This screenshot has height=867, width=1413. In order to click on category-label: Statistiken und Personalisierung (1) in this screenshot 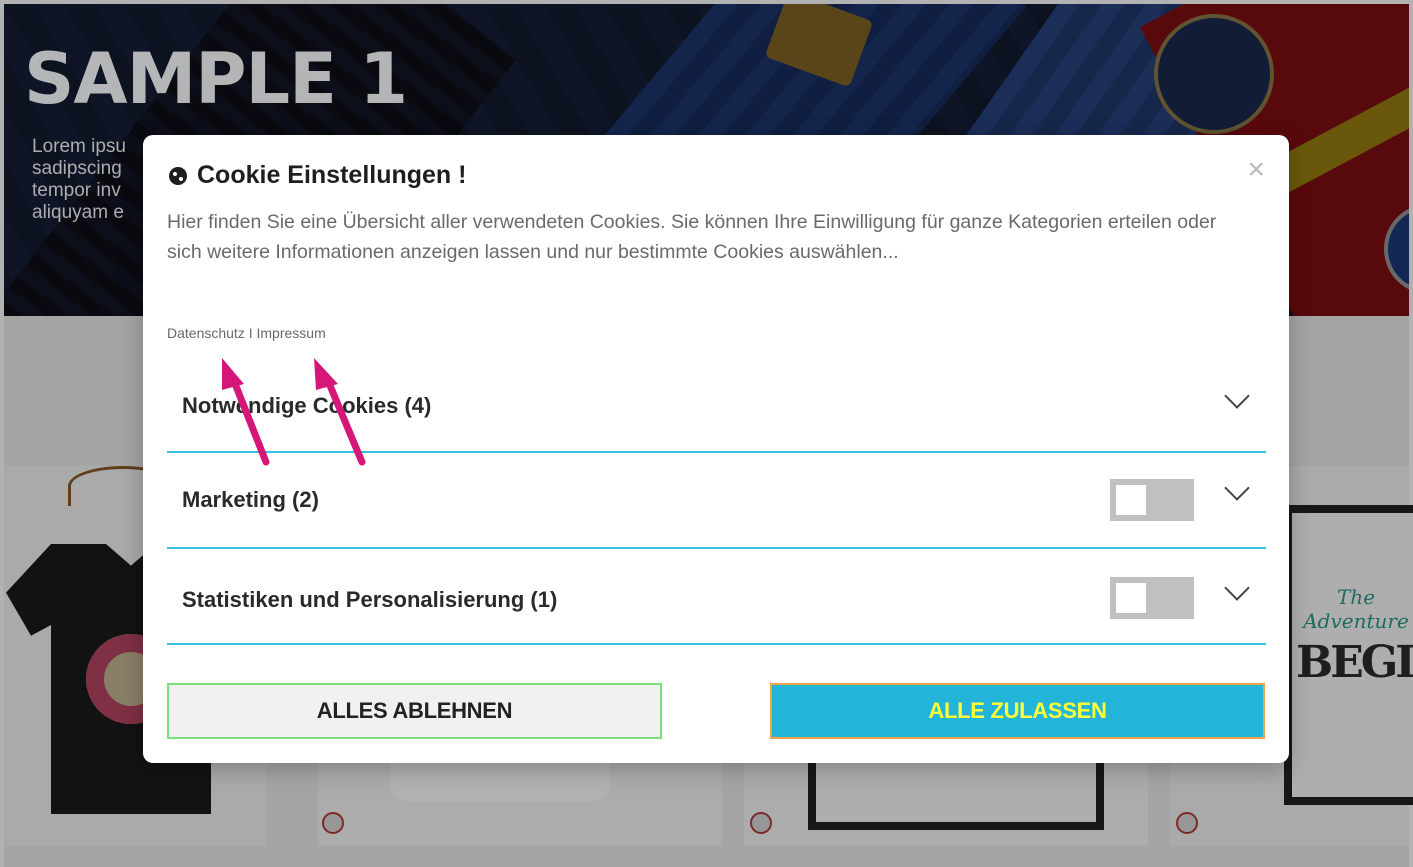, I will do `click(370, 599)`.